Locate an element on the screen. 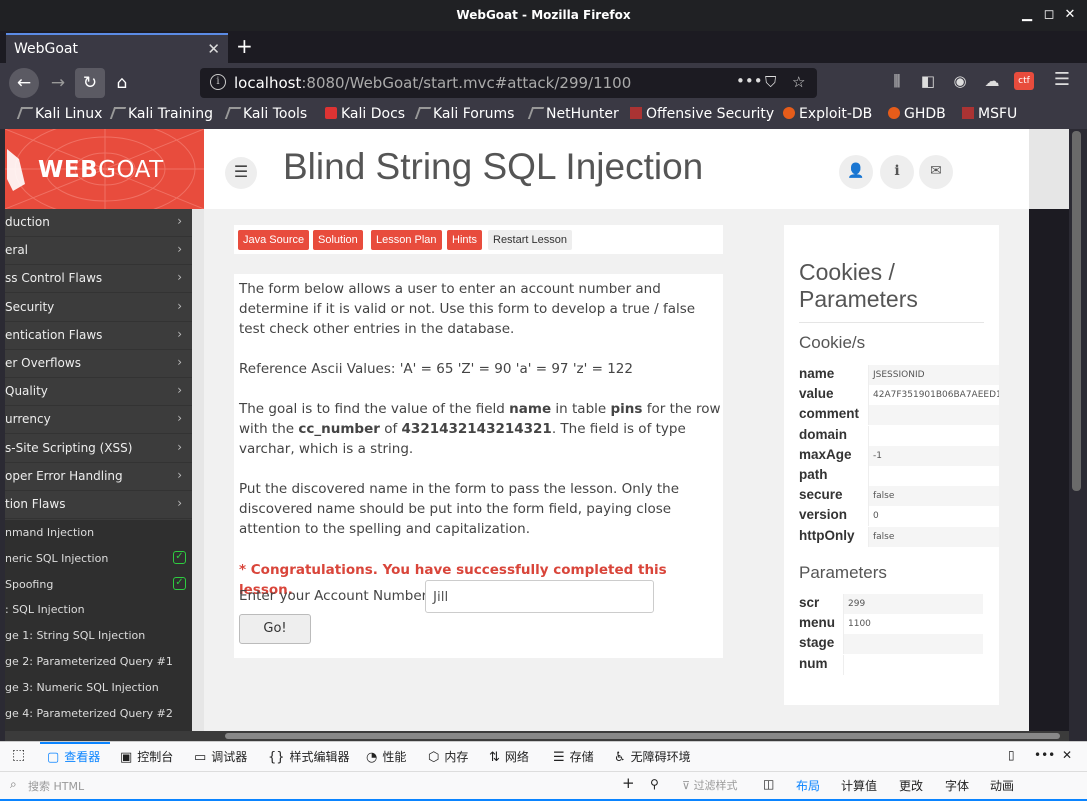 Image resolution: width=1087 pixels, height=801 pixels. cookie-key: version is located at coordinates (823, 515).